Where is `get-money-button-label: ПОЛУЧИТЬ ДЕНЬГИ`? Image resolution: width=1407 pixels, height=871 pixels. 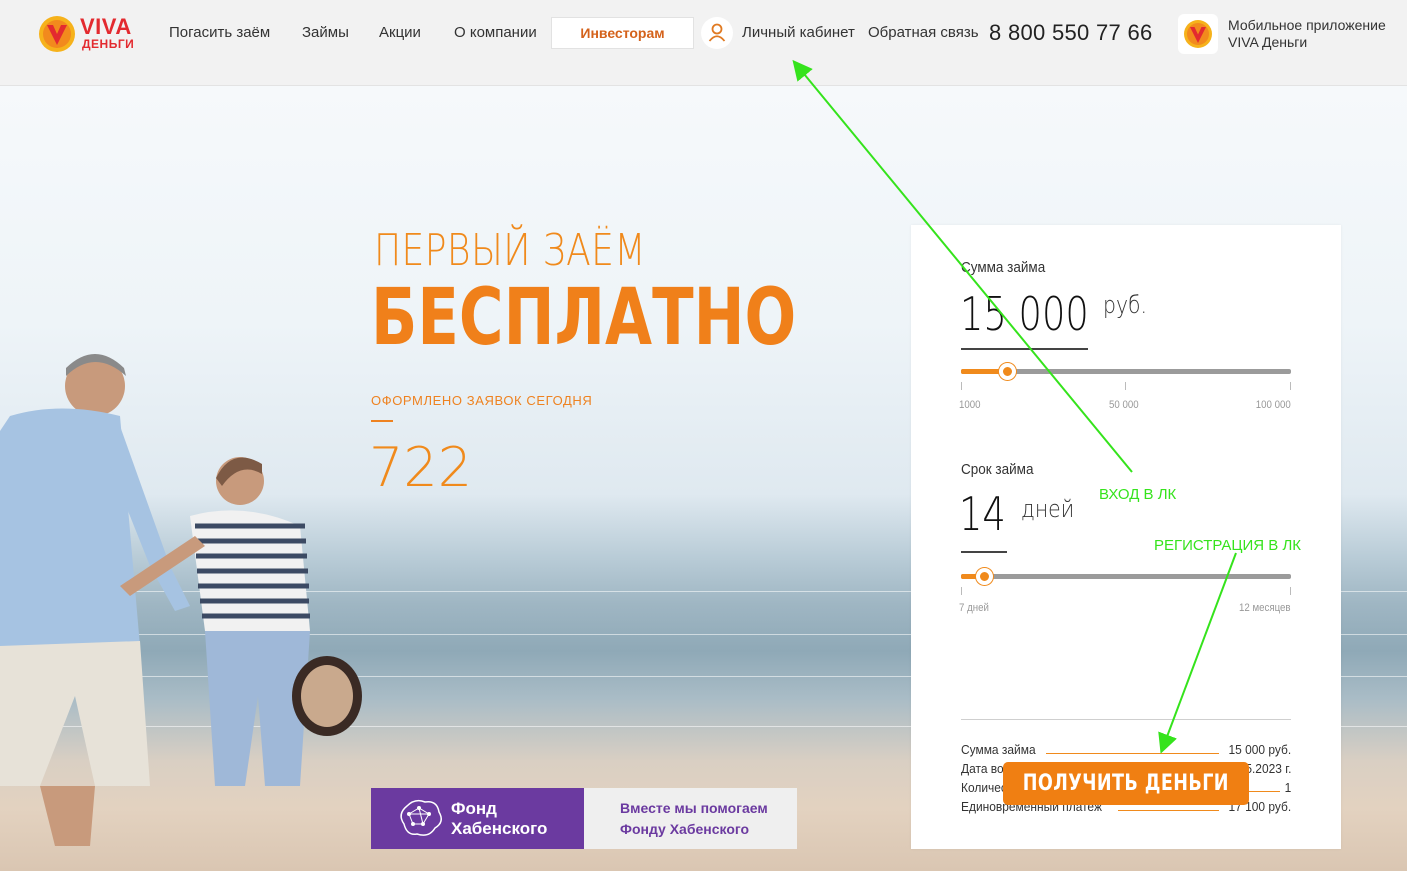 get-money-button-label: ПОЛУЧИТЬ ДЕНЬГИ is located at coordinates (1126, 783).